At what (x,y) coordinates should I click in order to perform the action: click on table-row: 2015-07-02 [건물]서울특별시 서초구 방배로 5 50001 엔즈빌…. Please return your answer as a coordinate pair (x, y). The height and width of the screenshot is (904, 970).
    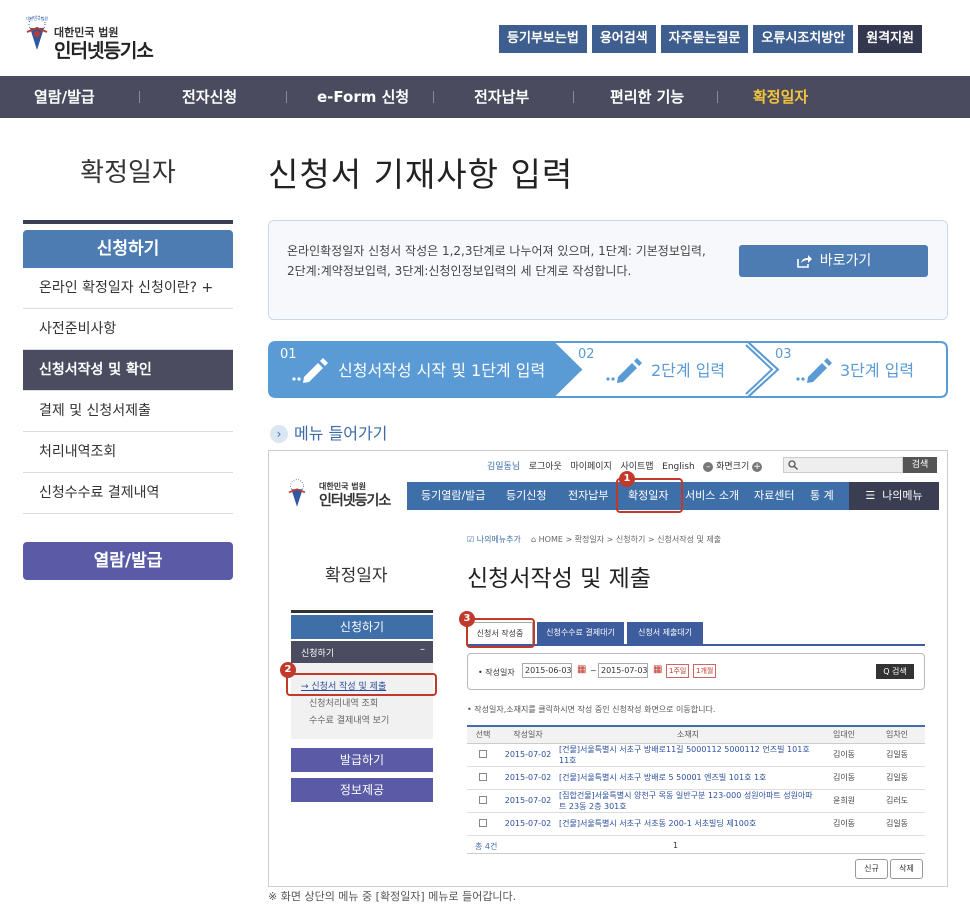
    Looking at the image, I should click on (696, 778).